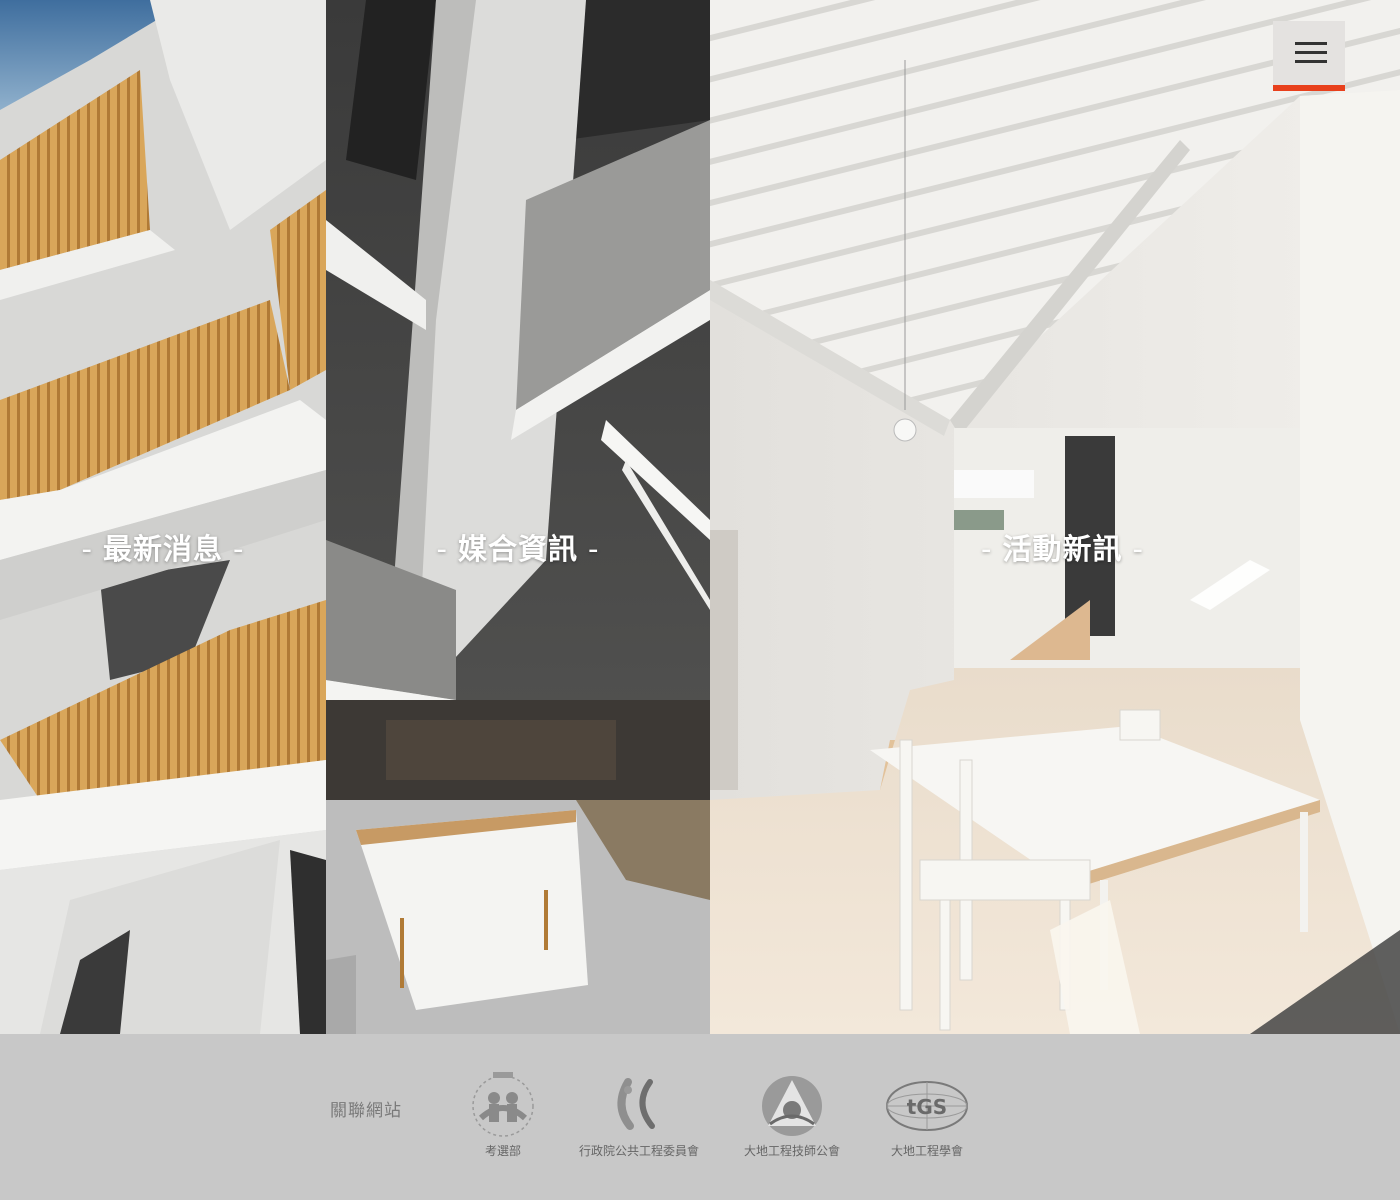 The height and width of the screenshot is (1200, 1400). What do you see at coordinates (1062, 549) in the screenshot?
I see `panel-label-event-news: - 活動新訊 -` at bounding box center [1062, 549].